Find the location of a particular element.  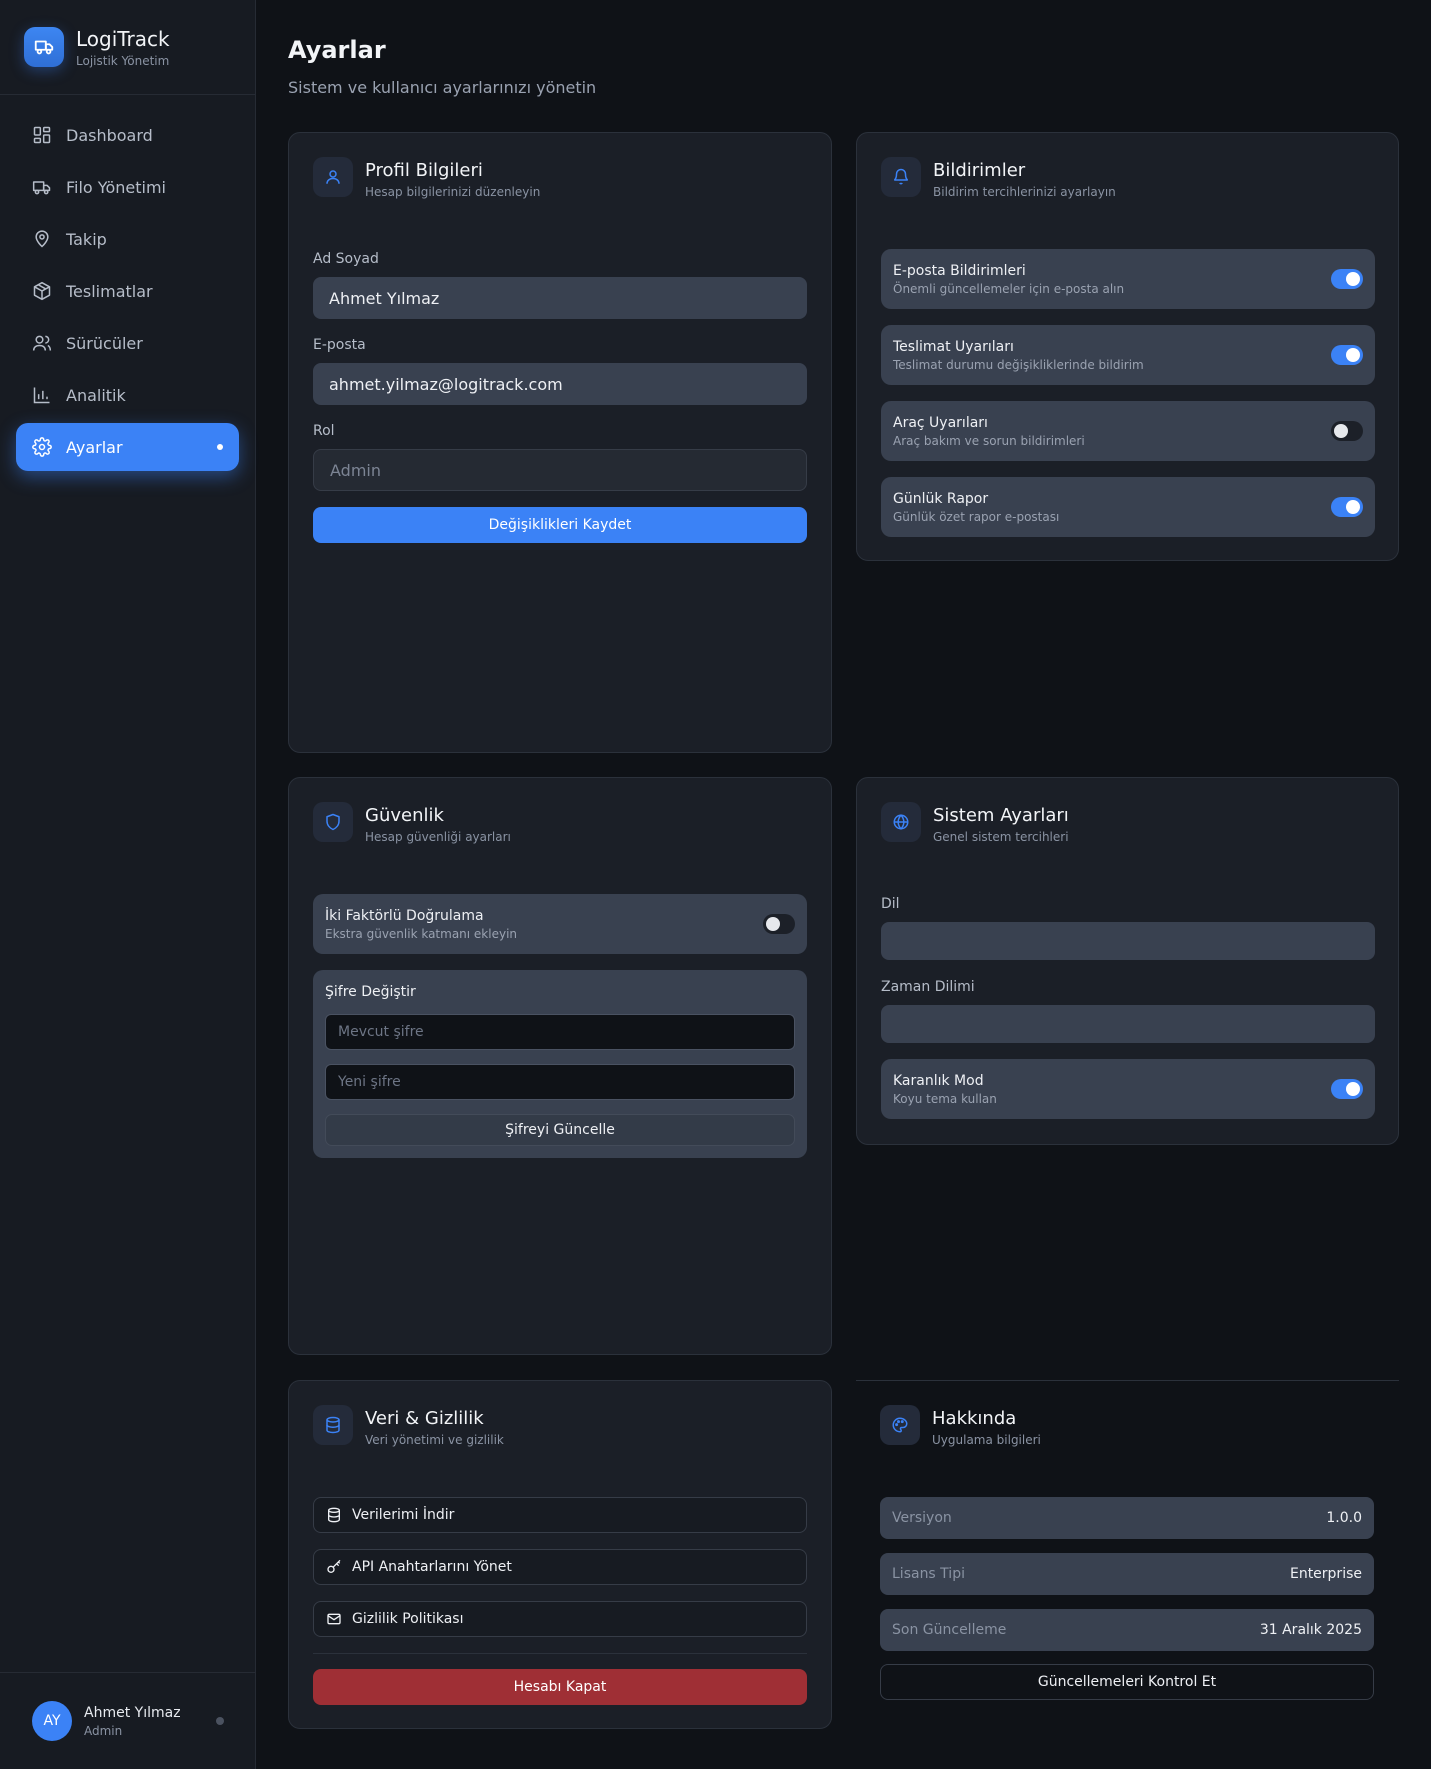

row-desc: Ekstra güvenlik katmanı ekleyin is located at coordinates (421, 934).